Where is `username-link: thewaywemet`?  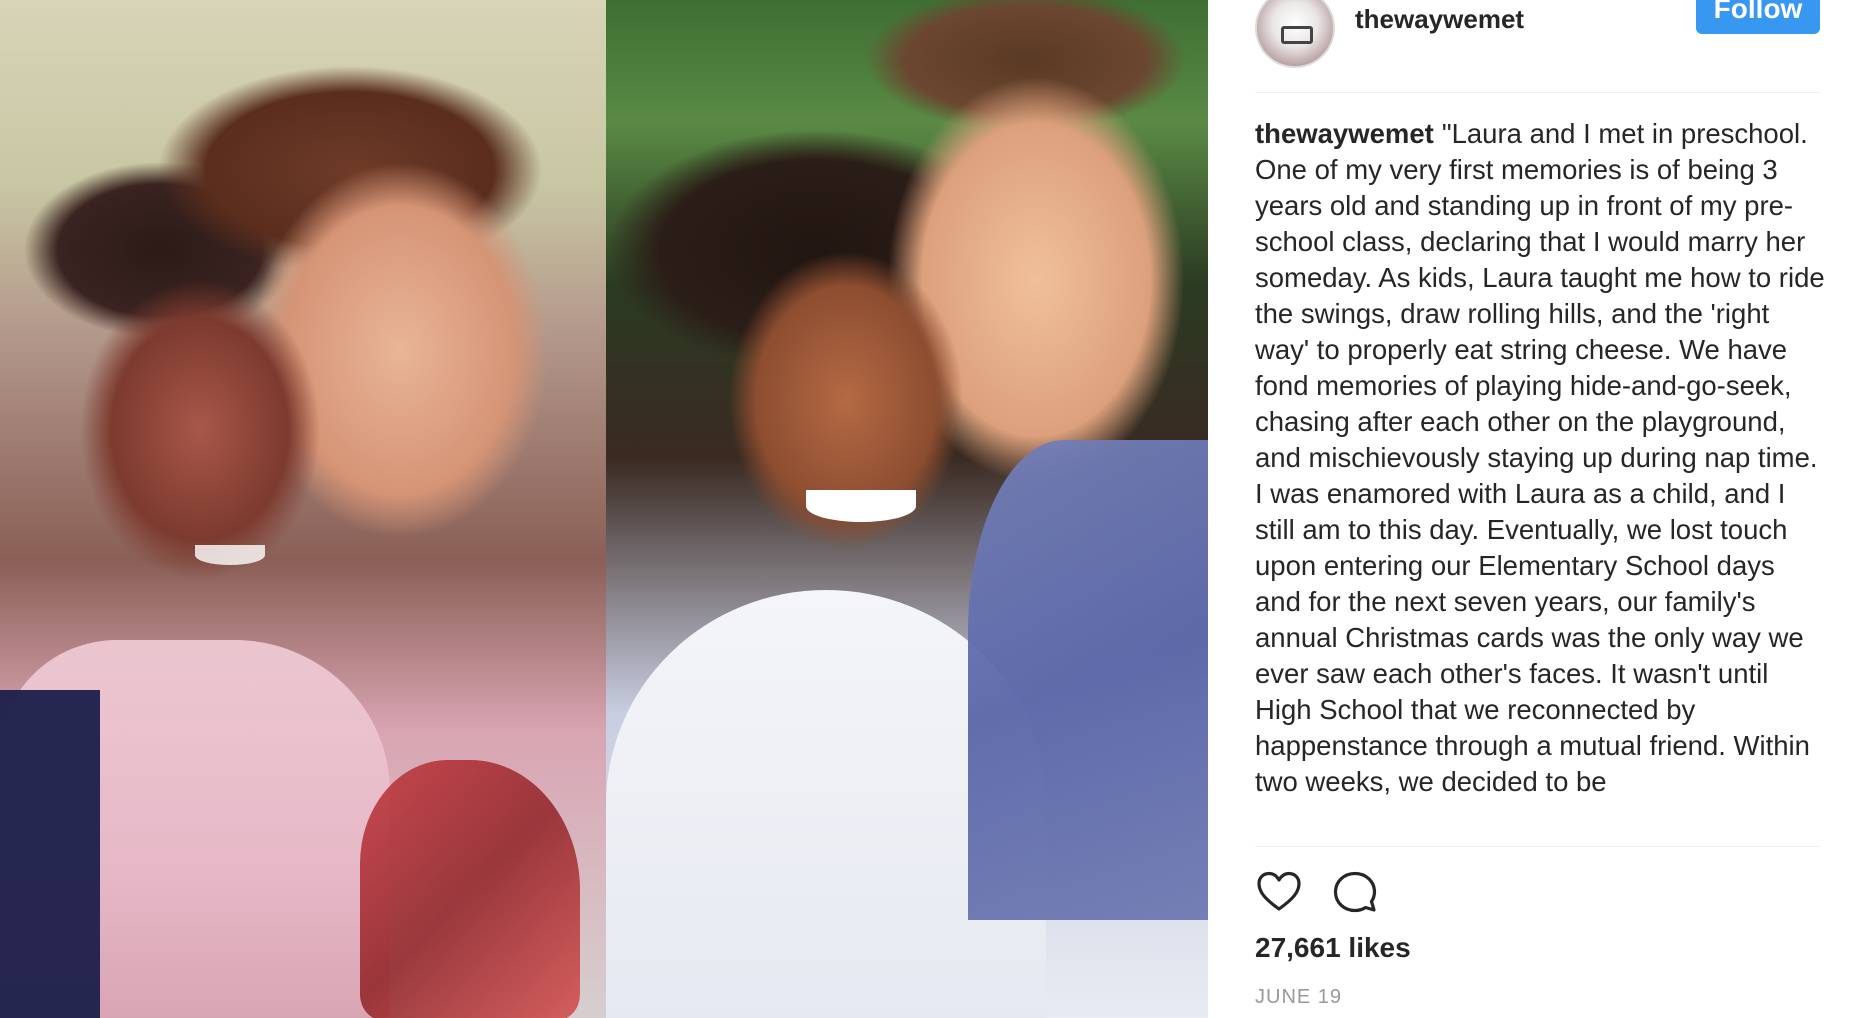 username-link: thewaywemet is located at coordinates (1439, 19).